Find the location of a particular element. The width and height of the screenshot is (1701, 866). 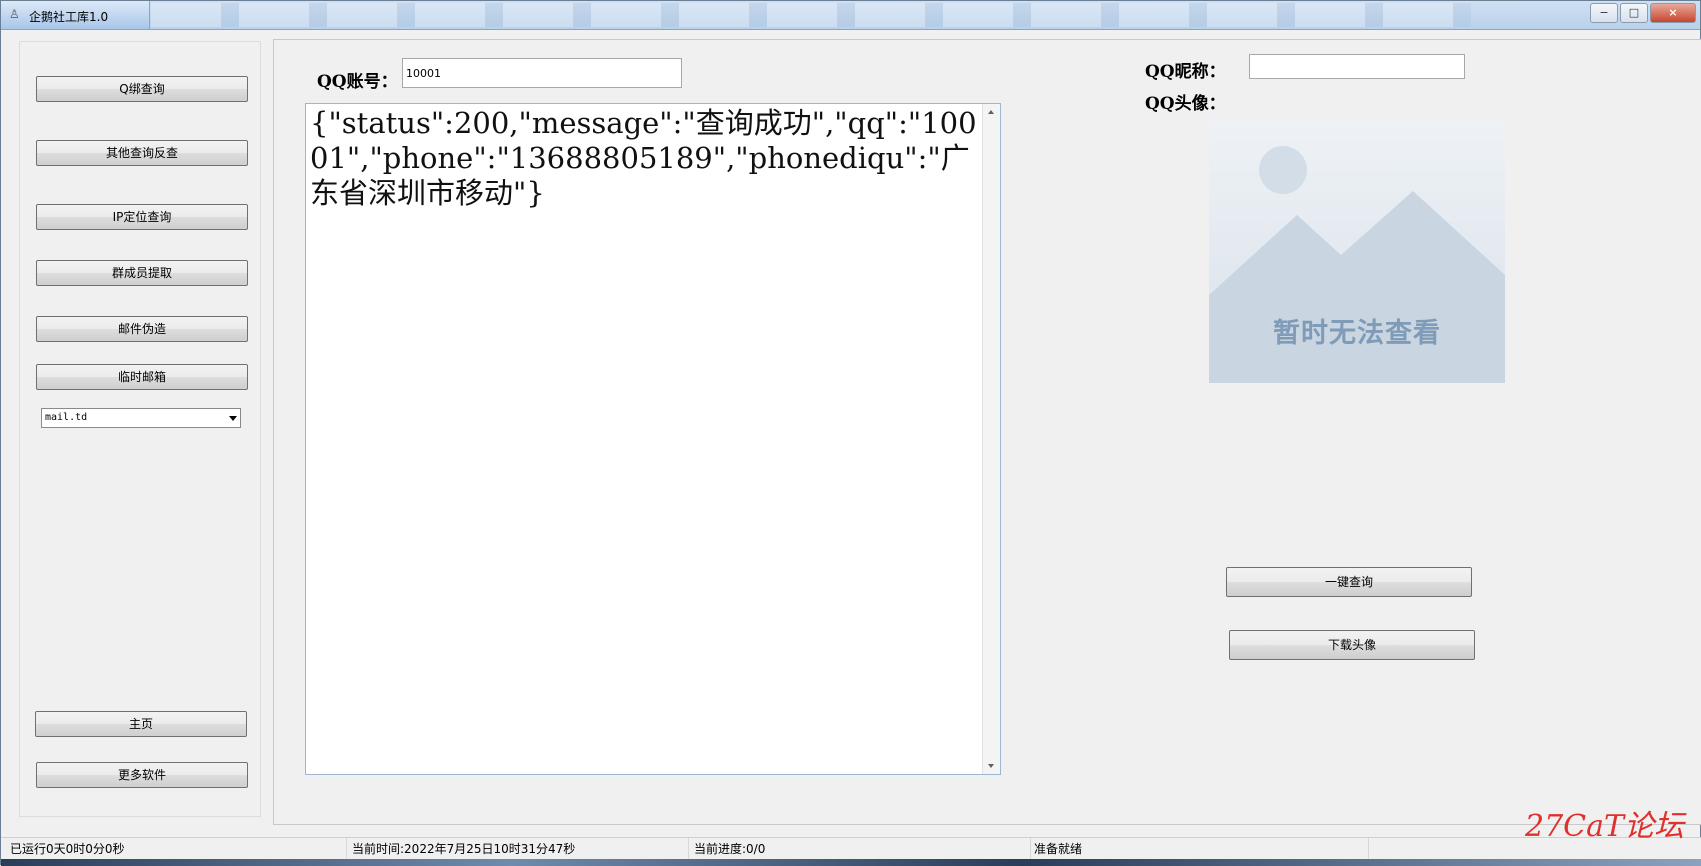

chevron-down-icon is located at coordinates (233, 418).